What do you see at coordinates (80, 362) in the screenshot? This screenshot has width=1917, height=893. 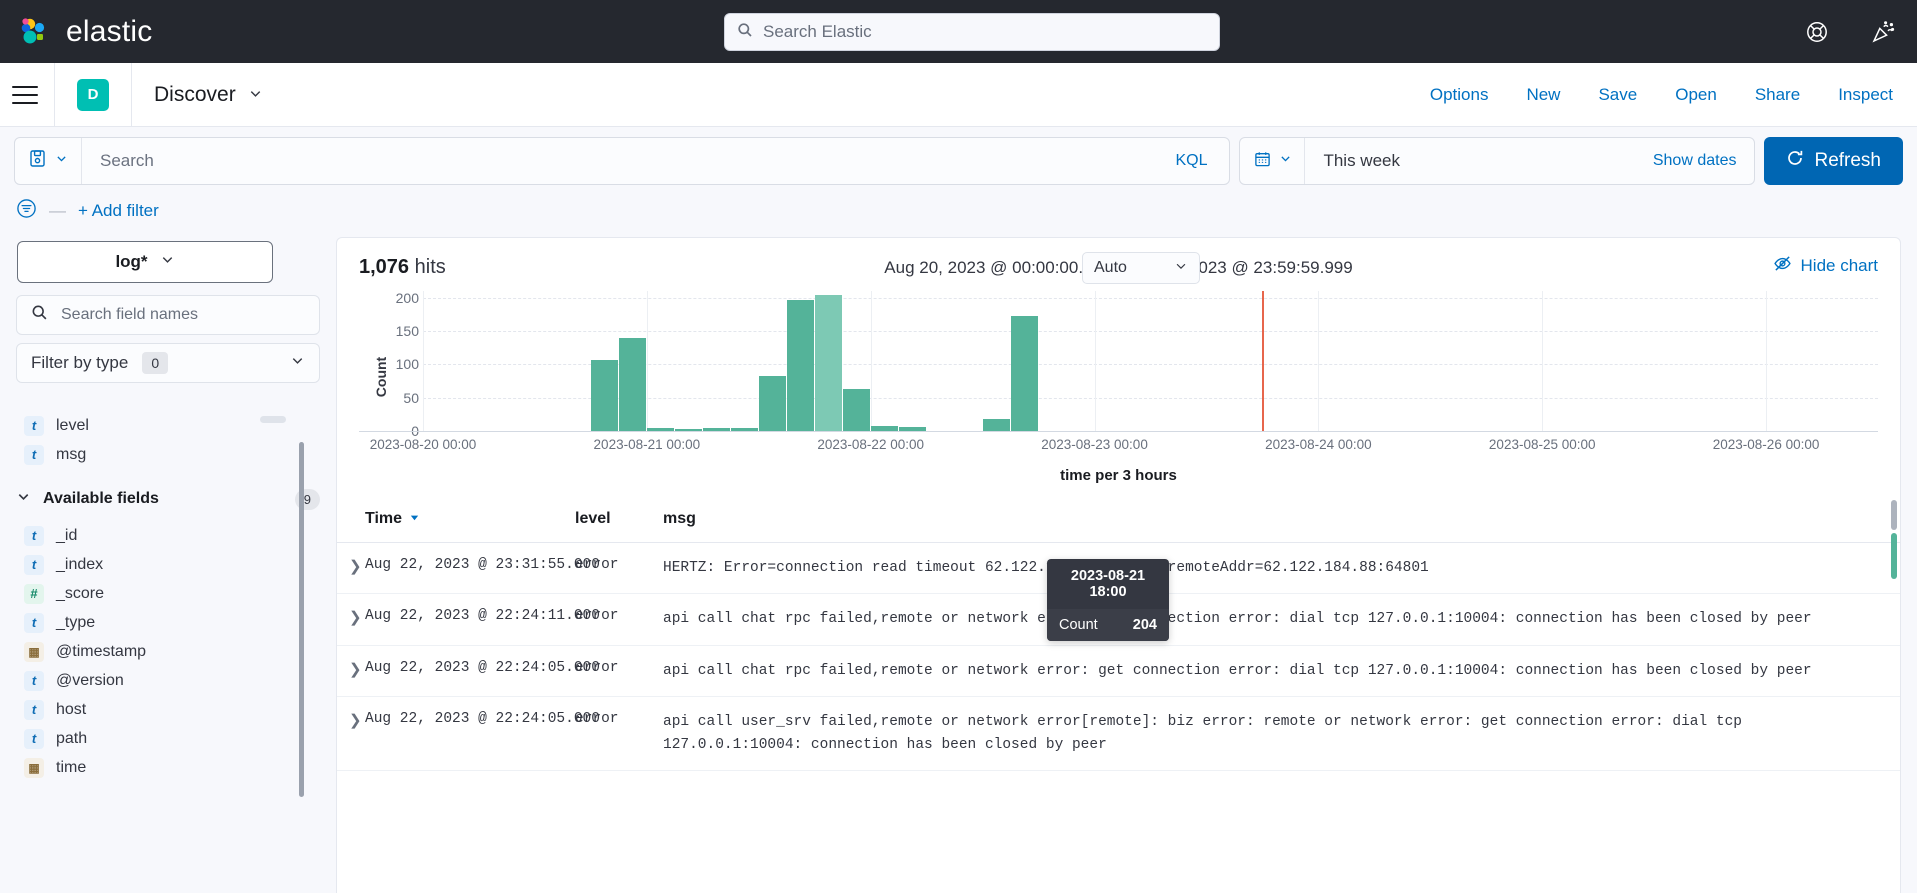 I see `filter-by-type-label: Filter by type` at bounding box center [80, 362].